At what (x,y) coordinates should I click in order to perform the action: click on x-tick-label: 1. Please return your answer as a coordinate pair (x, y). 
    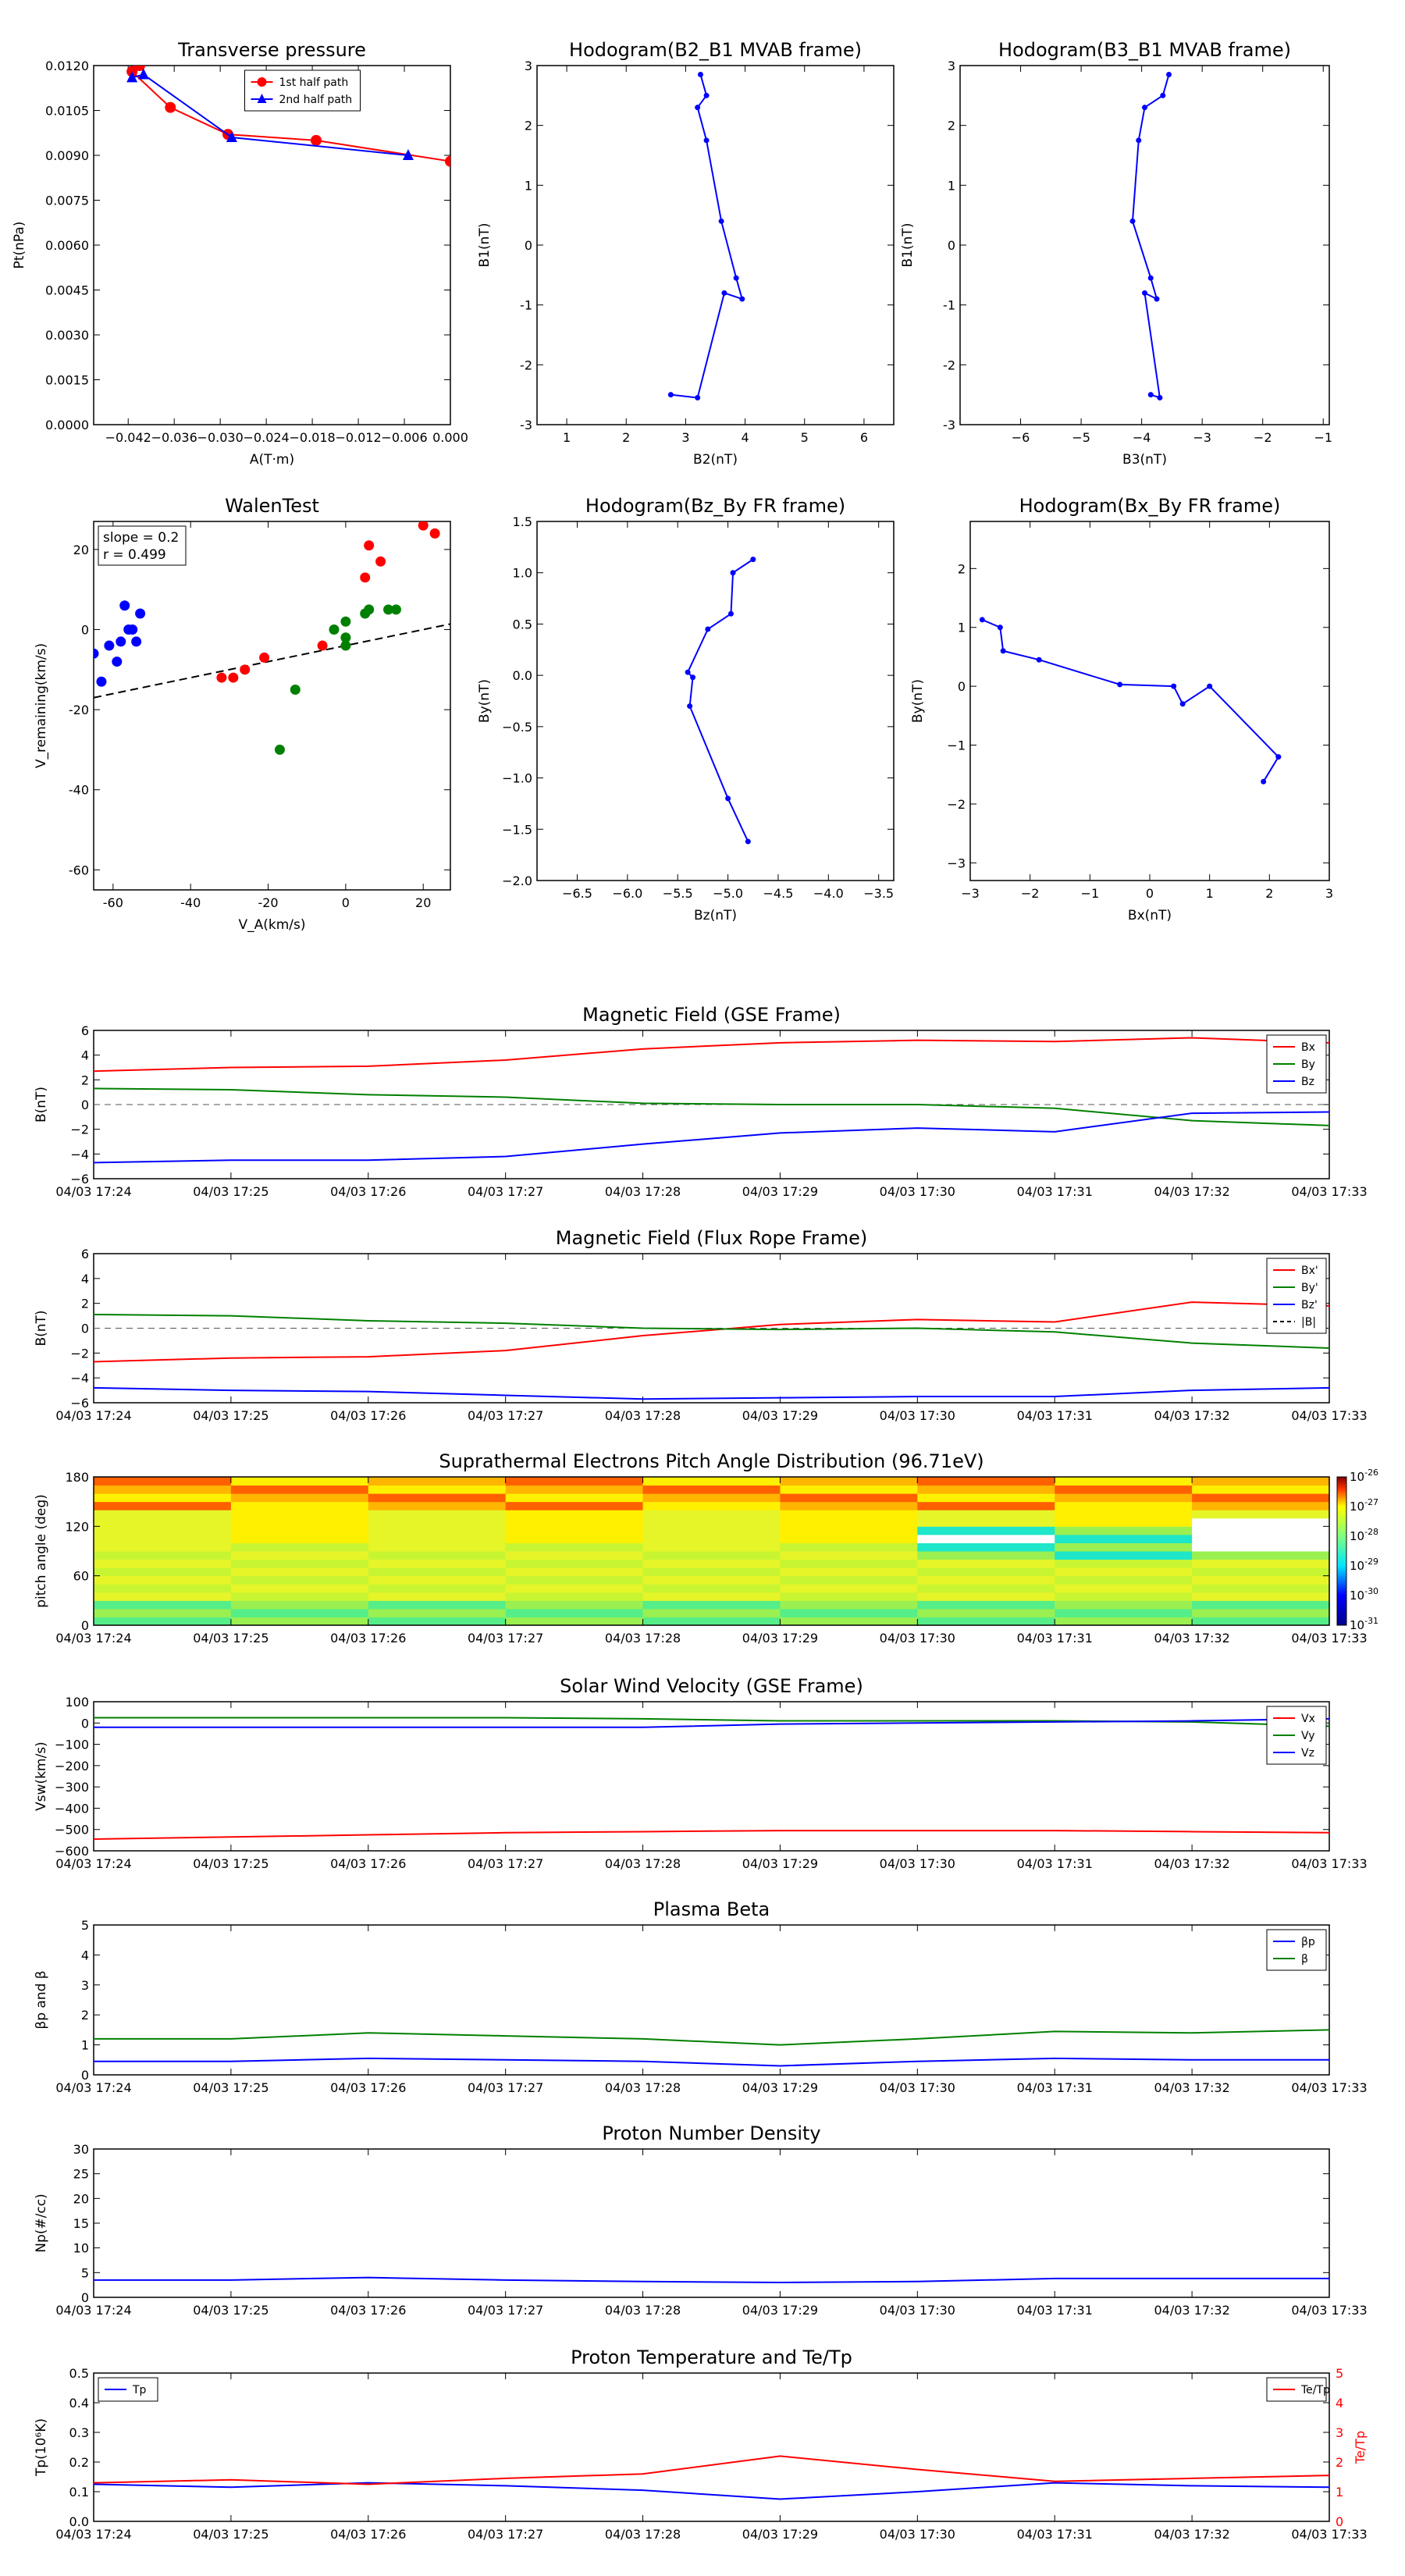
    Looking at the image, I should click on (567, 437).